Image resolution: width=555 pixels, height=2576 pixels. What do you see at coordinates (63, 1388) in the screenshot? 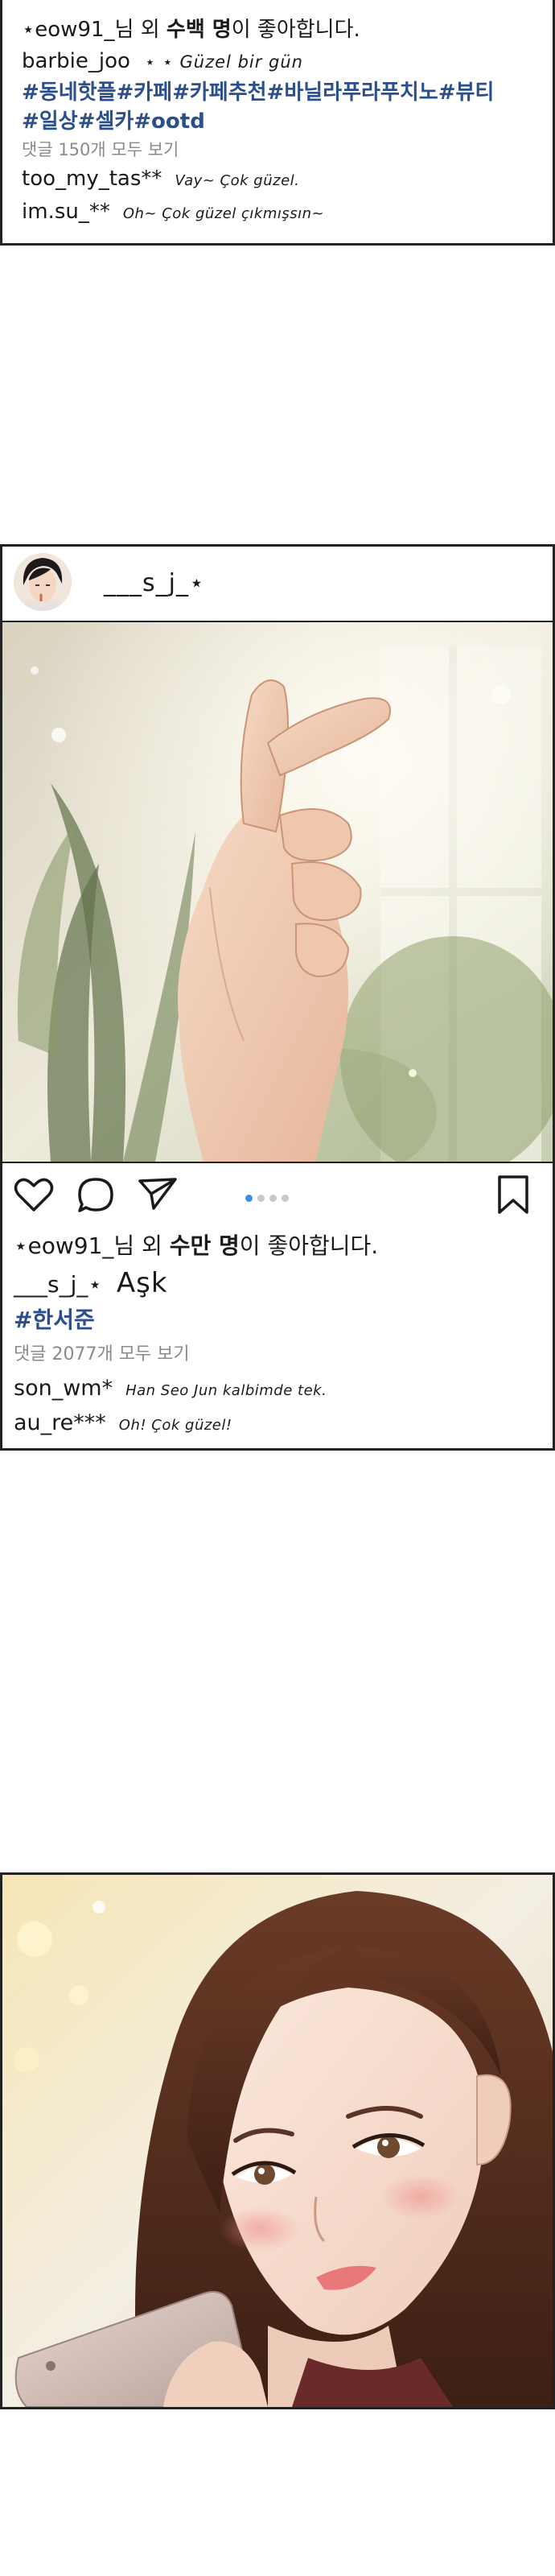
I see `comment-username: son_wm*` at bounding box center [63, 1388].